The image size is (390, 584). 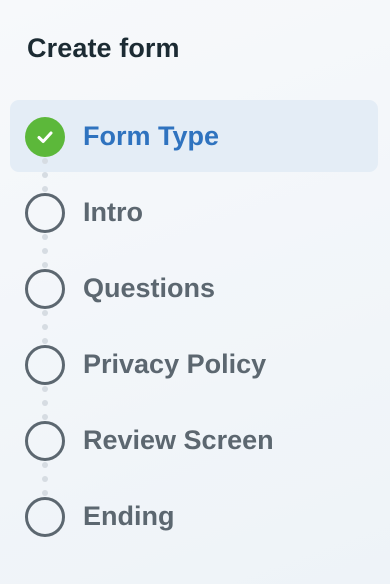 I want to click on step-form-type: Form Type, so click(x=194, y=146).